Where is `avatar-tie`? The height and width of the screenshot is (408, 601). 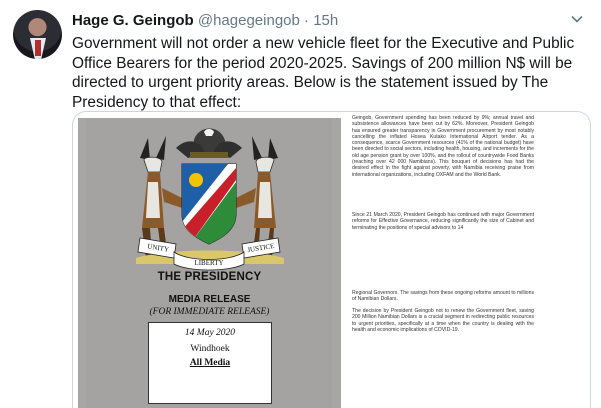
avatar-tie is located at coordinates (38, 48).